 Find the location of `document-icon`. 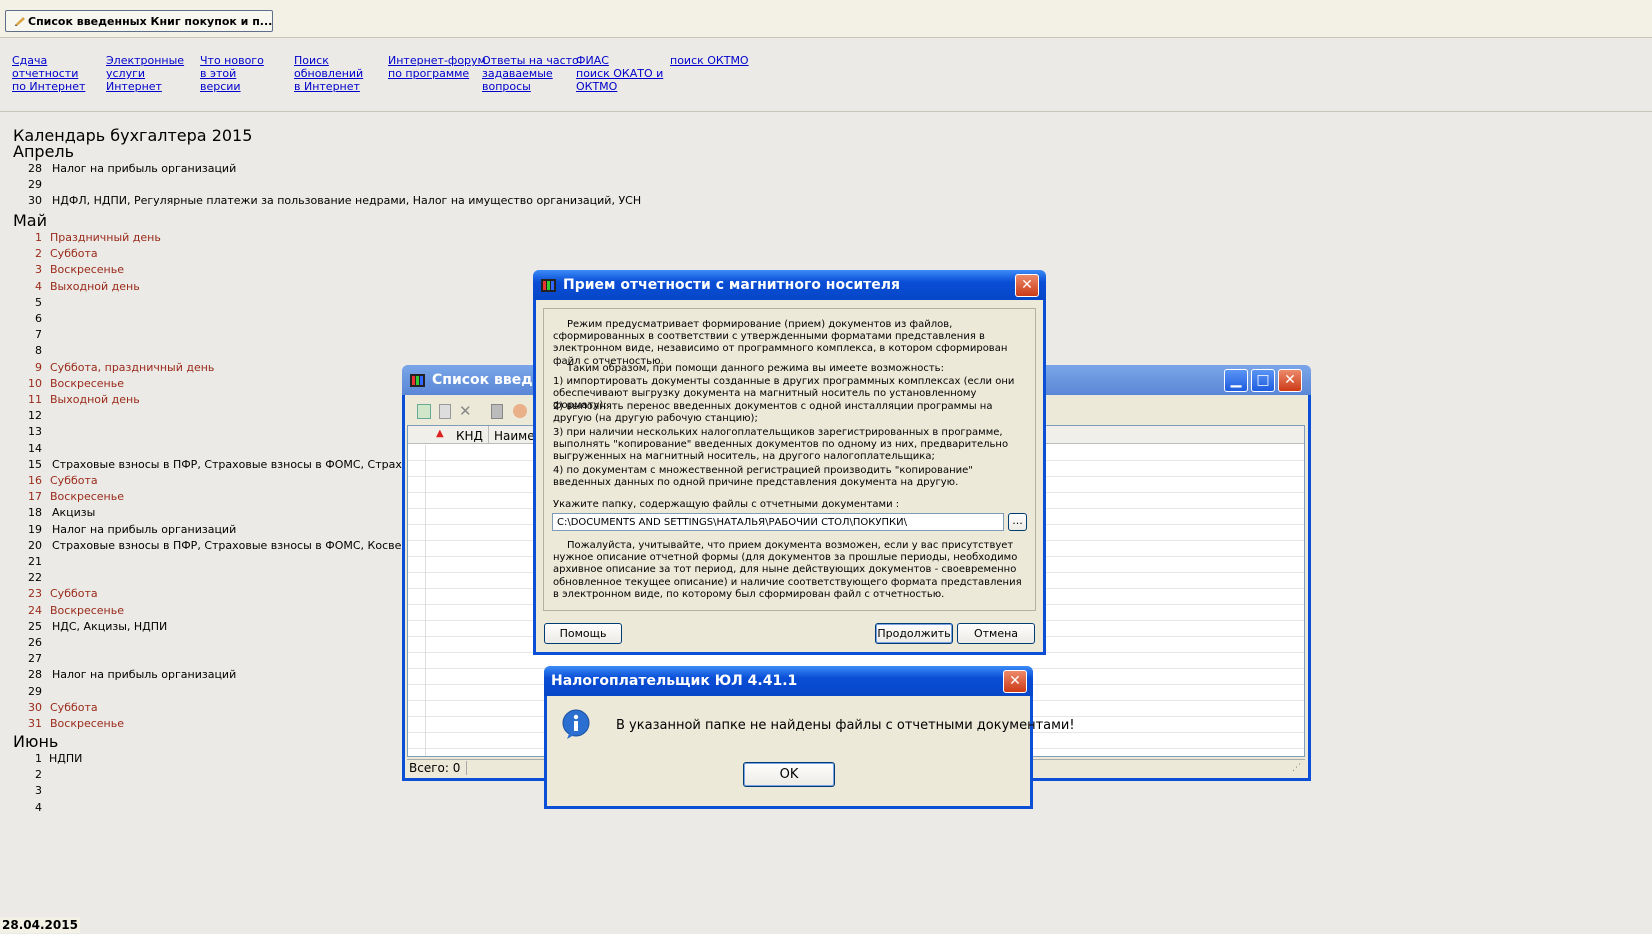

document-icon is located at coordinates (19, 21).